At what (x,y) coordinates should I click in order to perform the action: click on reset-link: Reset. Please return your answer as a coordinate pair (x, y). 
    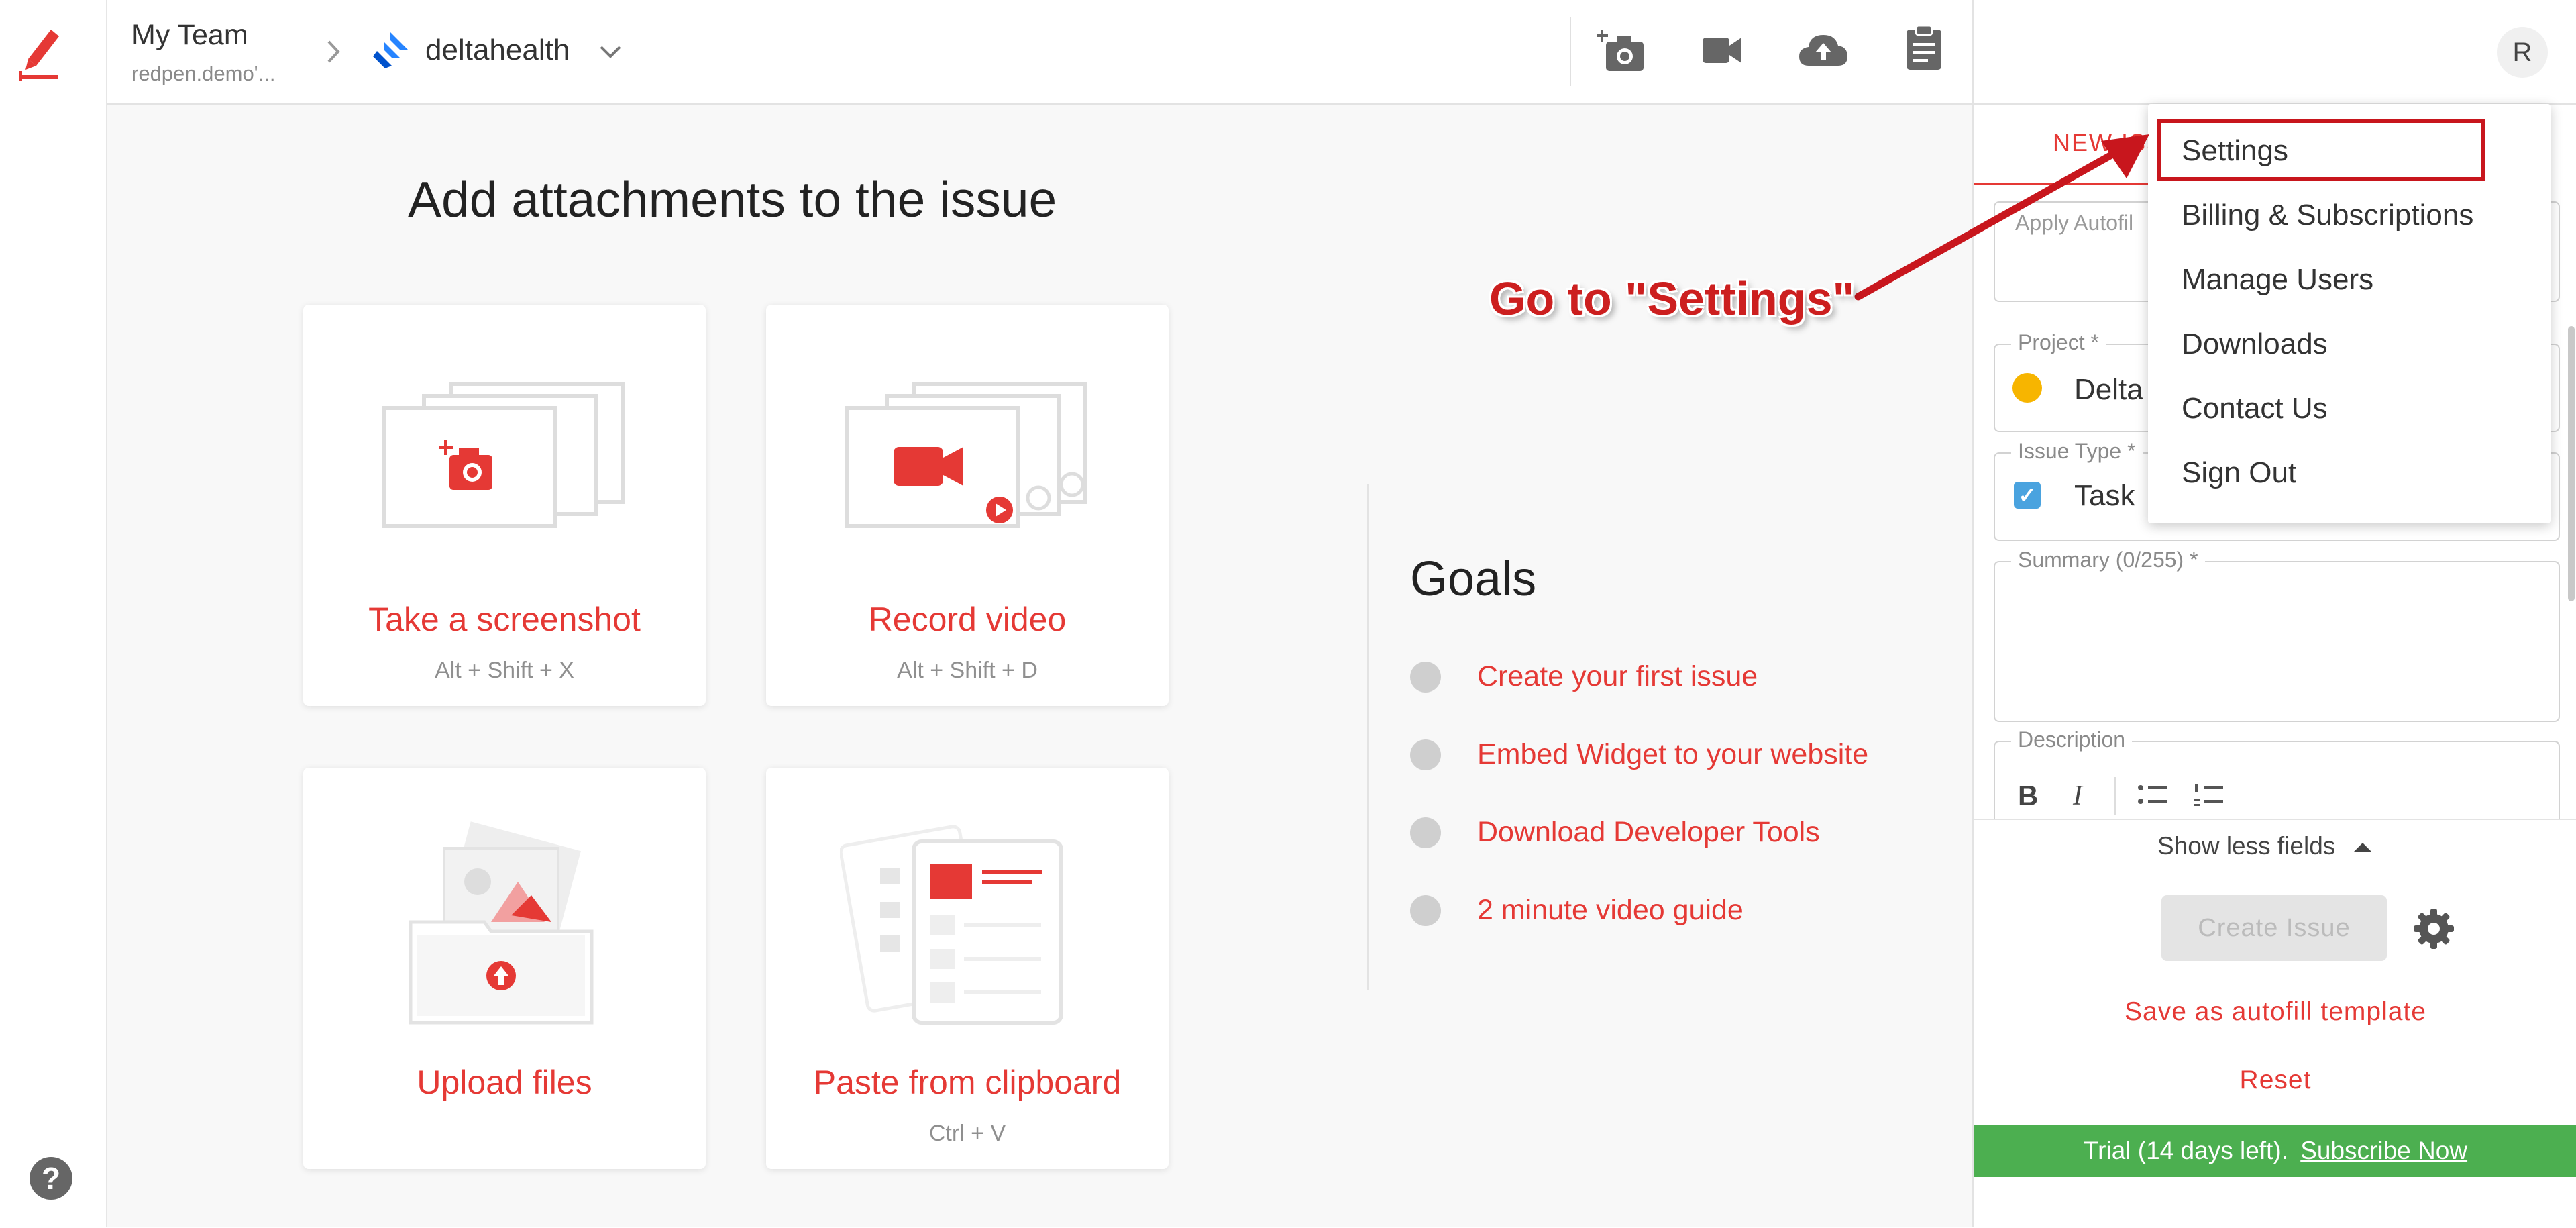
    Looking at the image, I should click on (2275, 1080).